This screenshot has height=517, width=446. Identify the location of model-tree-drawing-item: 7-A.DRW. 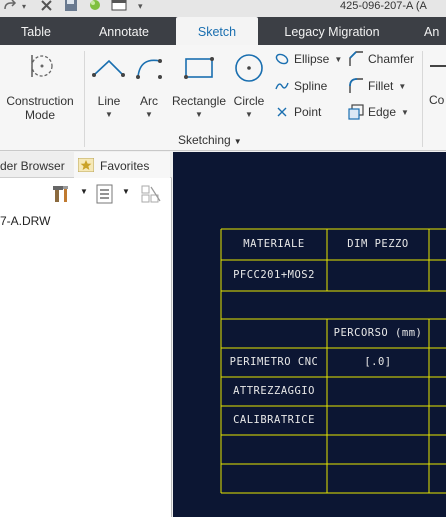
(25, 221).